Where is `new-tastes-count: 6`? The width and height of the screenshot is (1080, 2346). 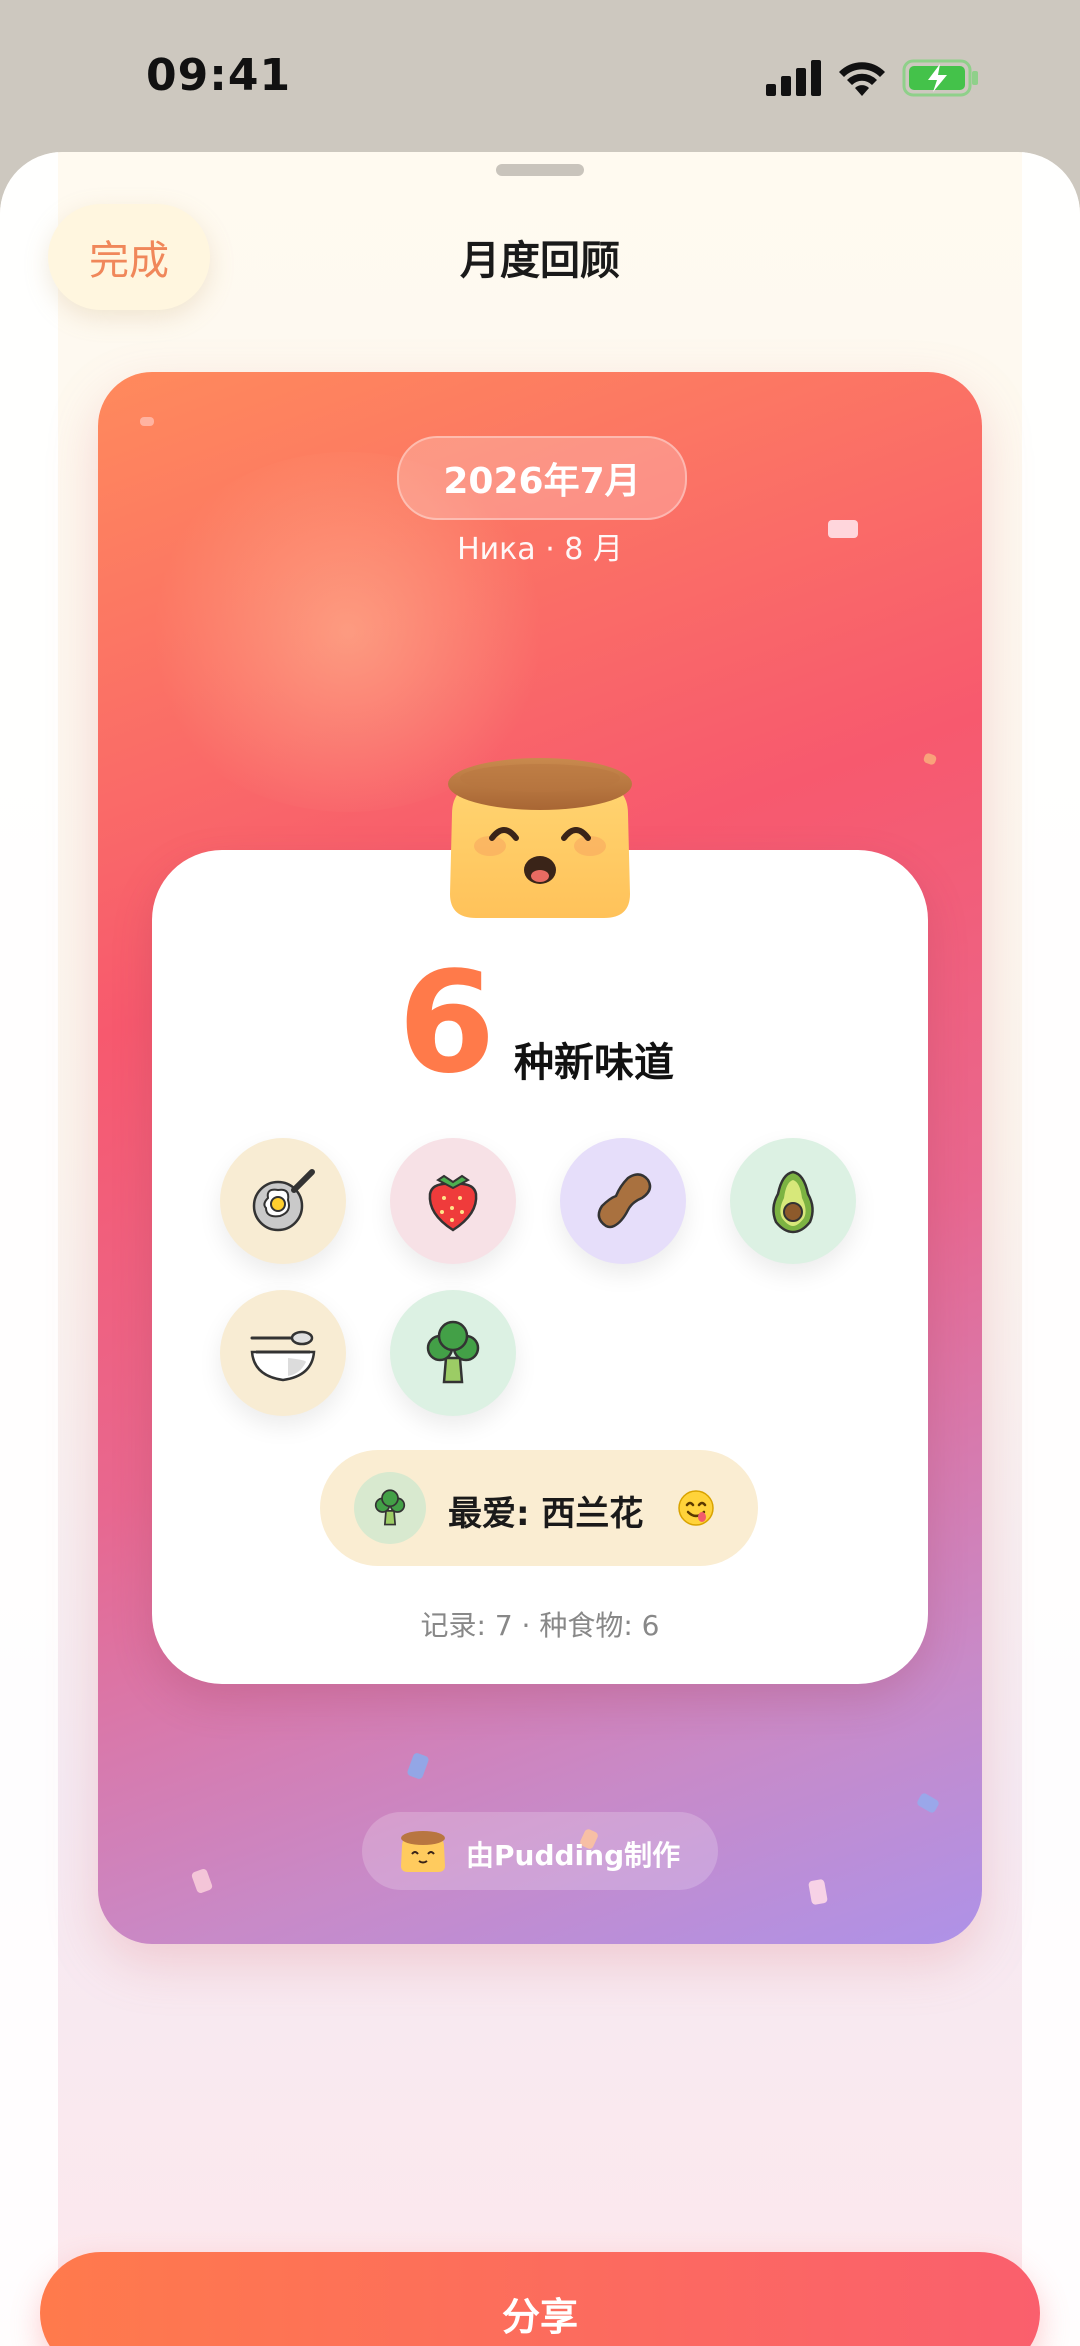 new-tastes-count: 6 is located at coordinates (447, 1023).